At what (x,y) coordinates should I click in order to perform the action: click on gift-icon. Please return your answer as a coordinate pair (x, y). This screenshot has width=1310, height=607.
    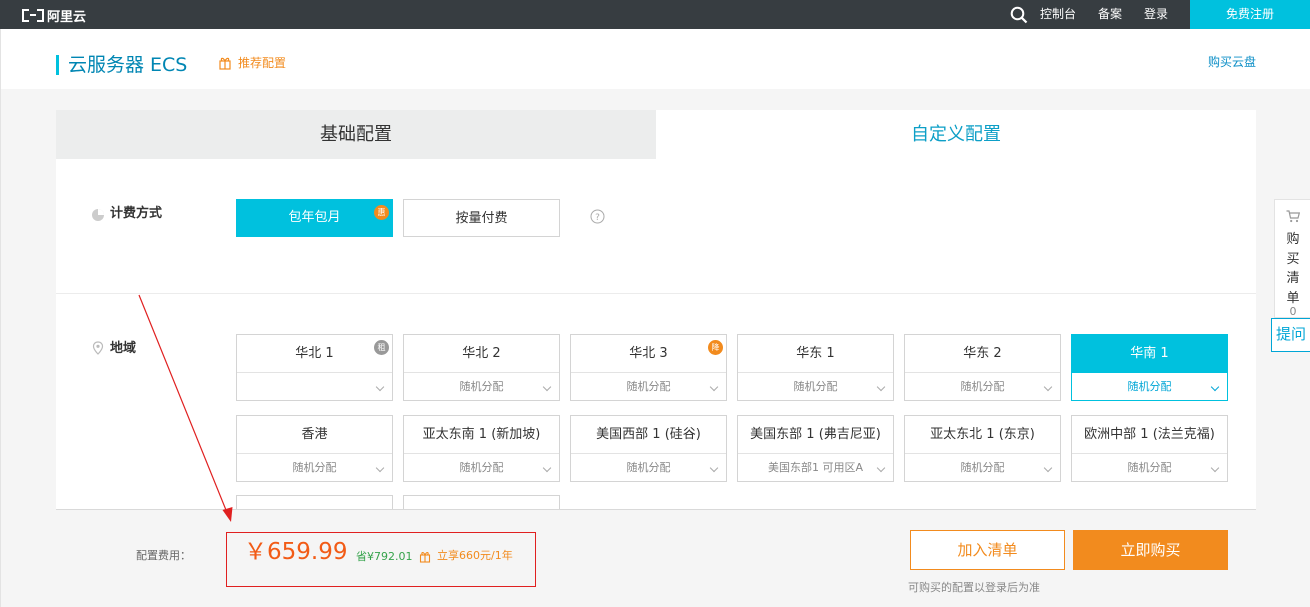
    Looking at the image, I should click on (225, 63).